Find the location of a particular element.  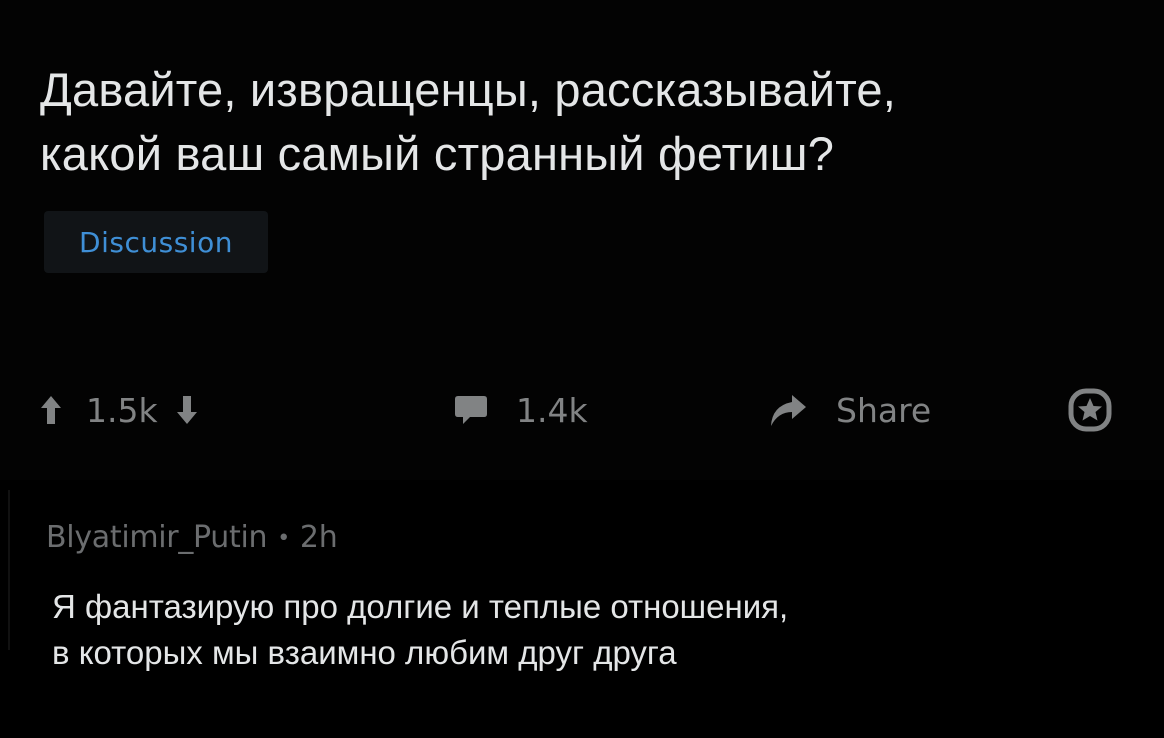

comment-author: Blyatimir_Putin is located at coordinates (157, 537).